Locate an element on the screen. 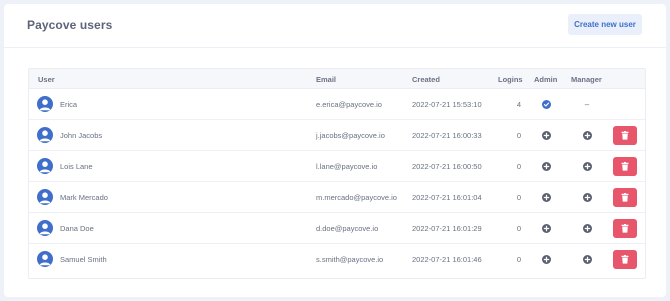  user-email: m.mercado@paycove.io is located at coordinates (356, 197).